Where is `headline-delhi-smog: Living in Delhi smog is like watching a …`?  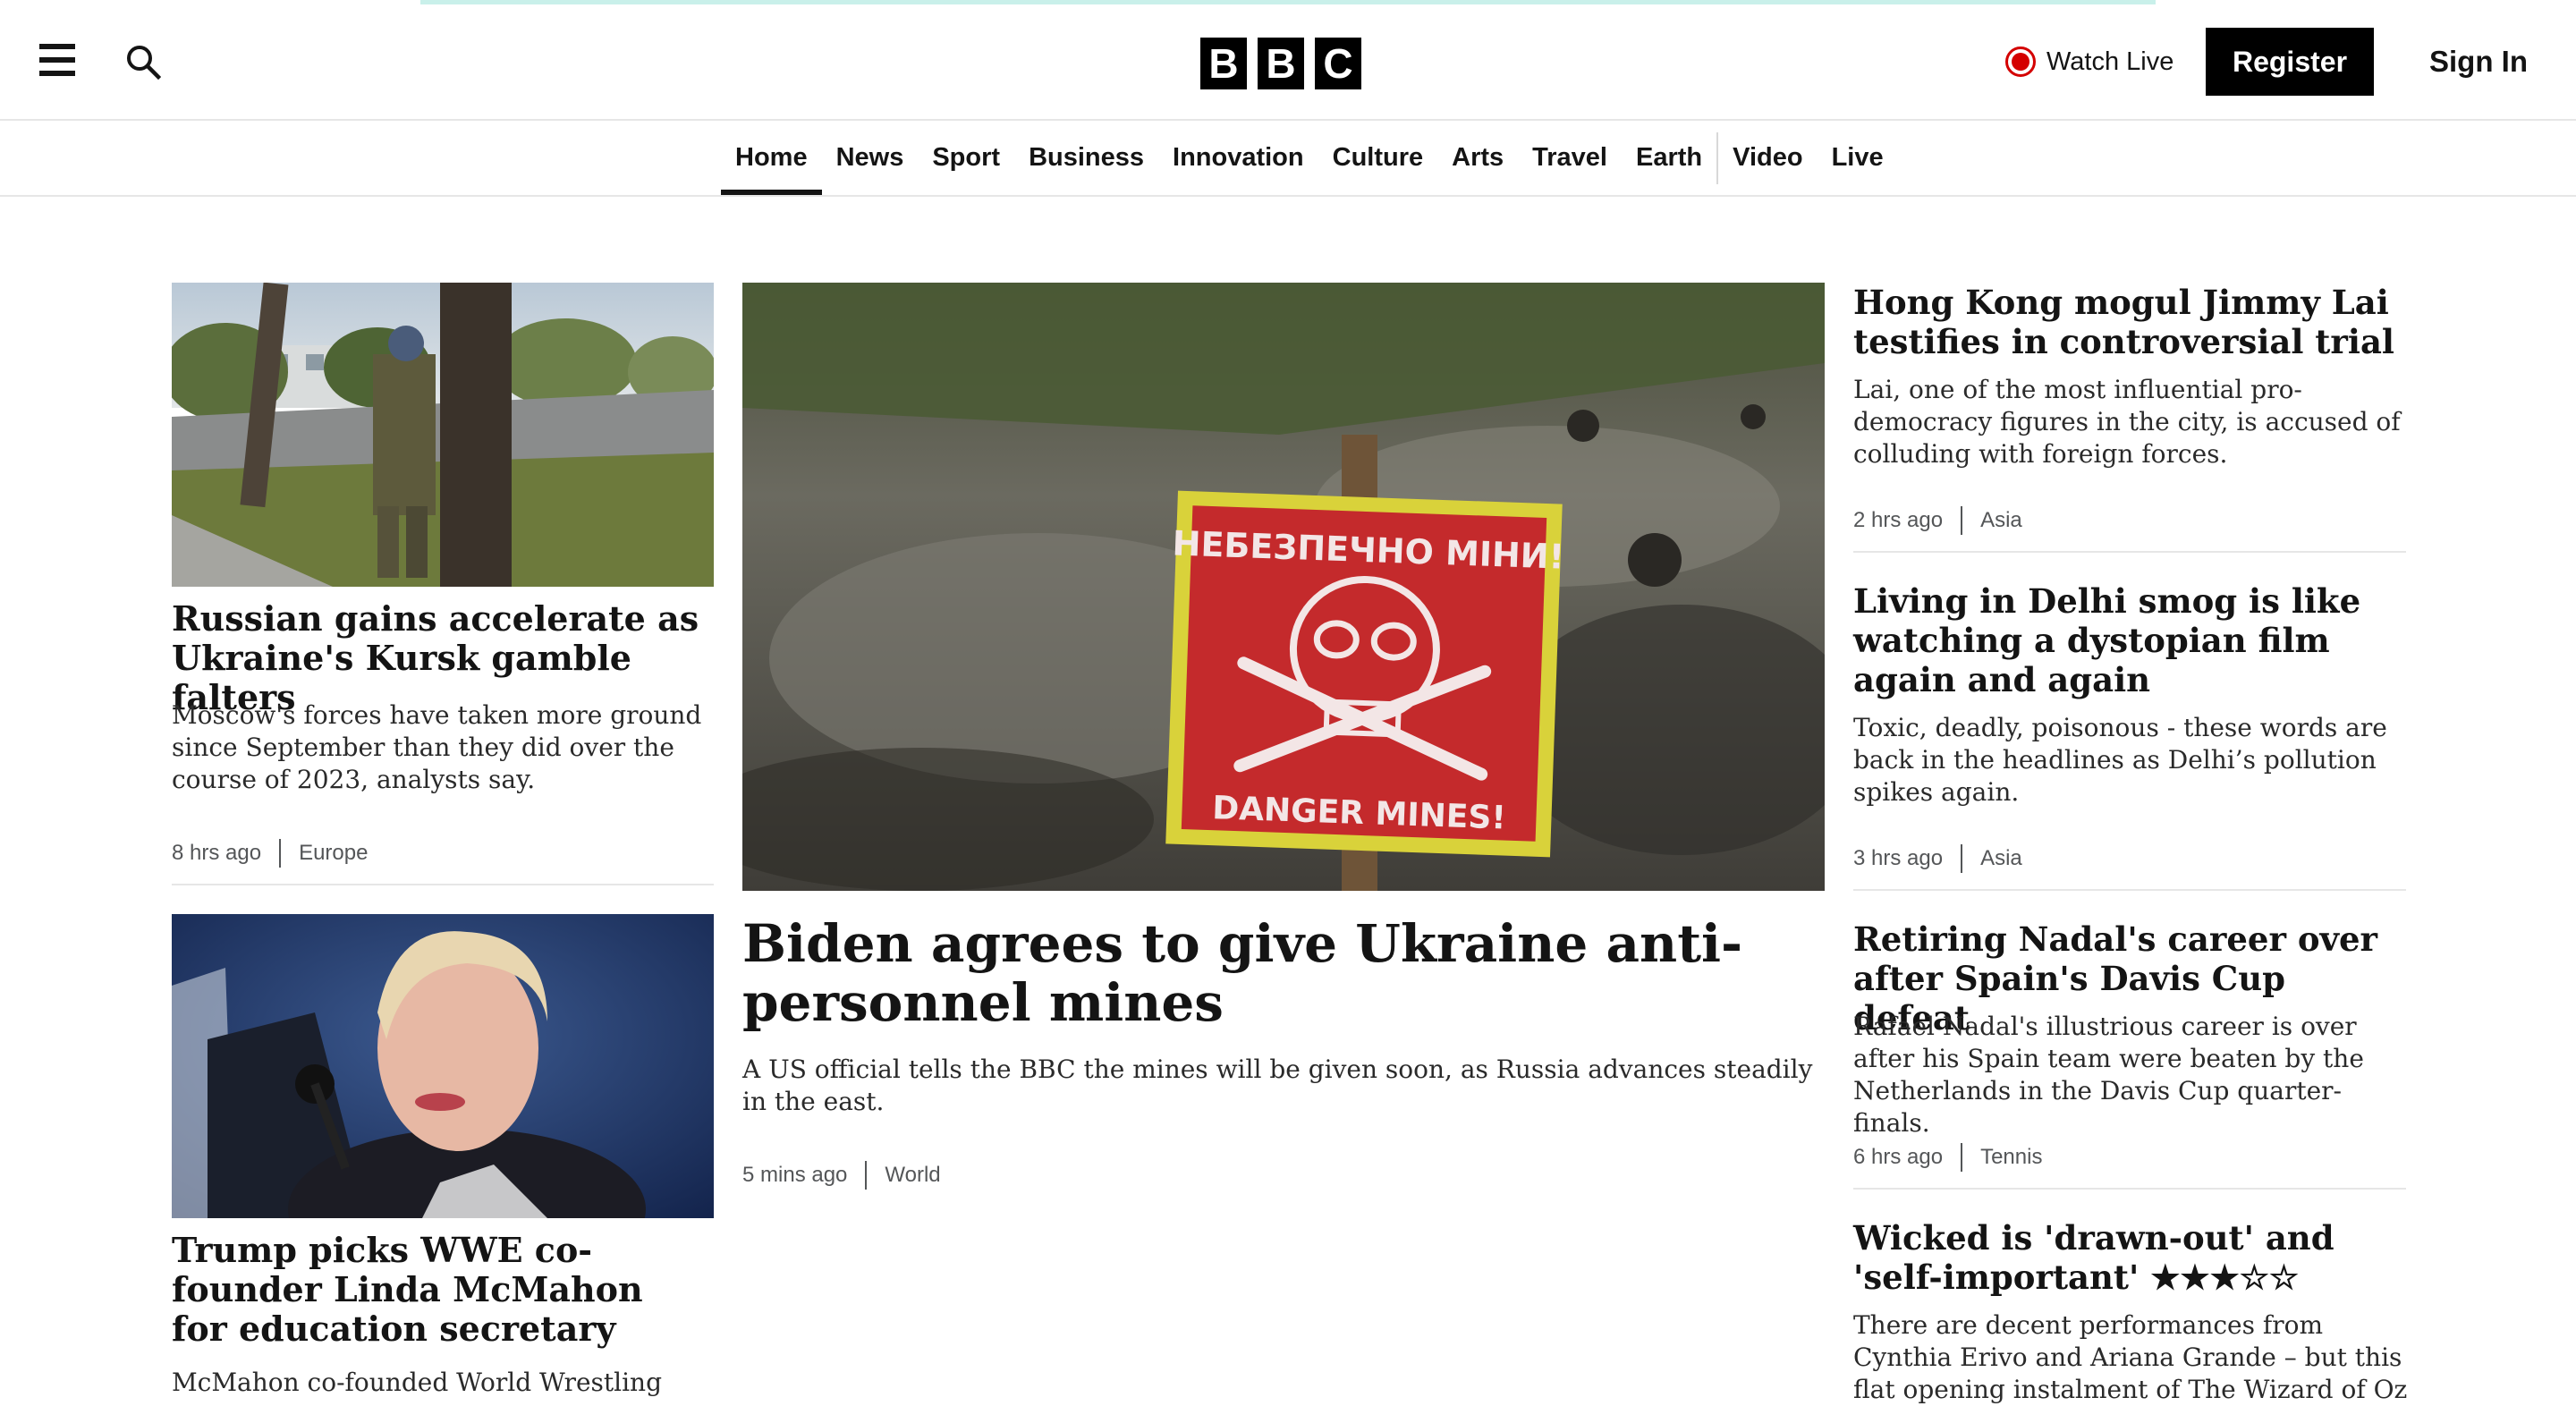
headline-delhi-smog: Living in Delhi smog is like watching a … is located at coordinates (2130, 640).